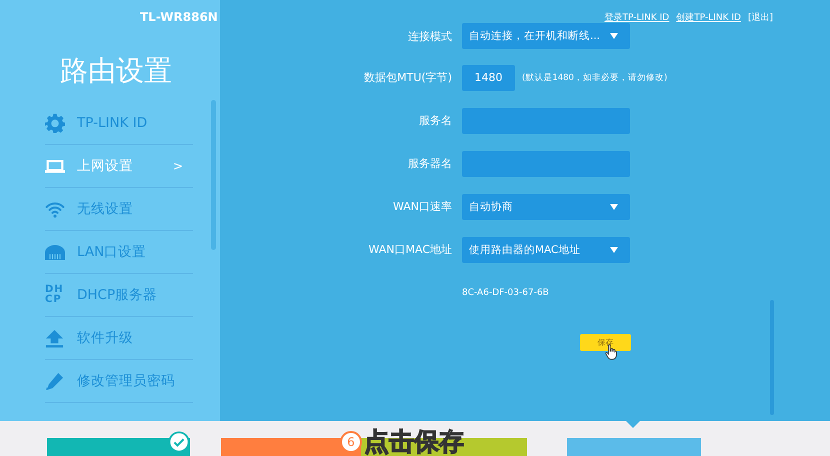  Describe the element at coordinates (435, 120) in the screenshot. I see `field-label: 服务名` at that location.